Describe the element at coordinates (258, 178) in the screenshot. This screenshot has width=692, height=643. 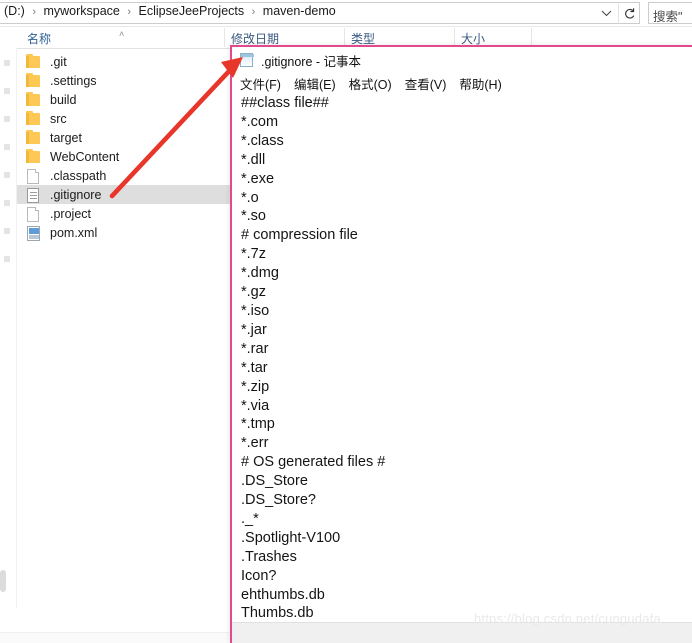
I see `text-line: *.exe` at that location.